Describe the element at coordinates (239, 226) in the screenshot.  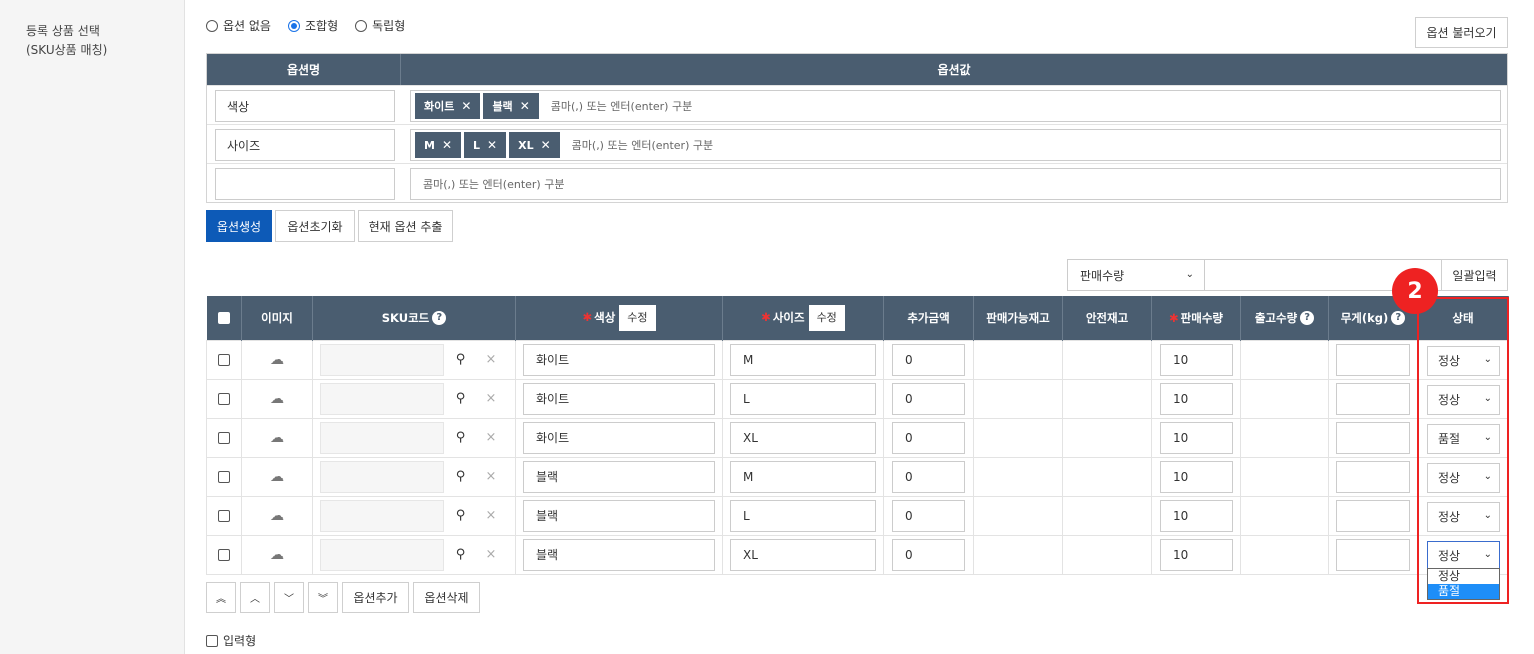
I see `generate-options-button: 옵션생성` at that location.